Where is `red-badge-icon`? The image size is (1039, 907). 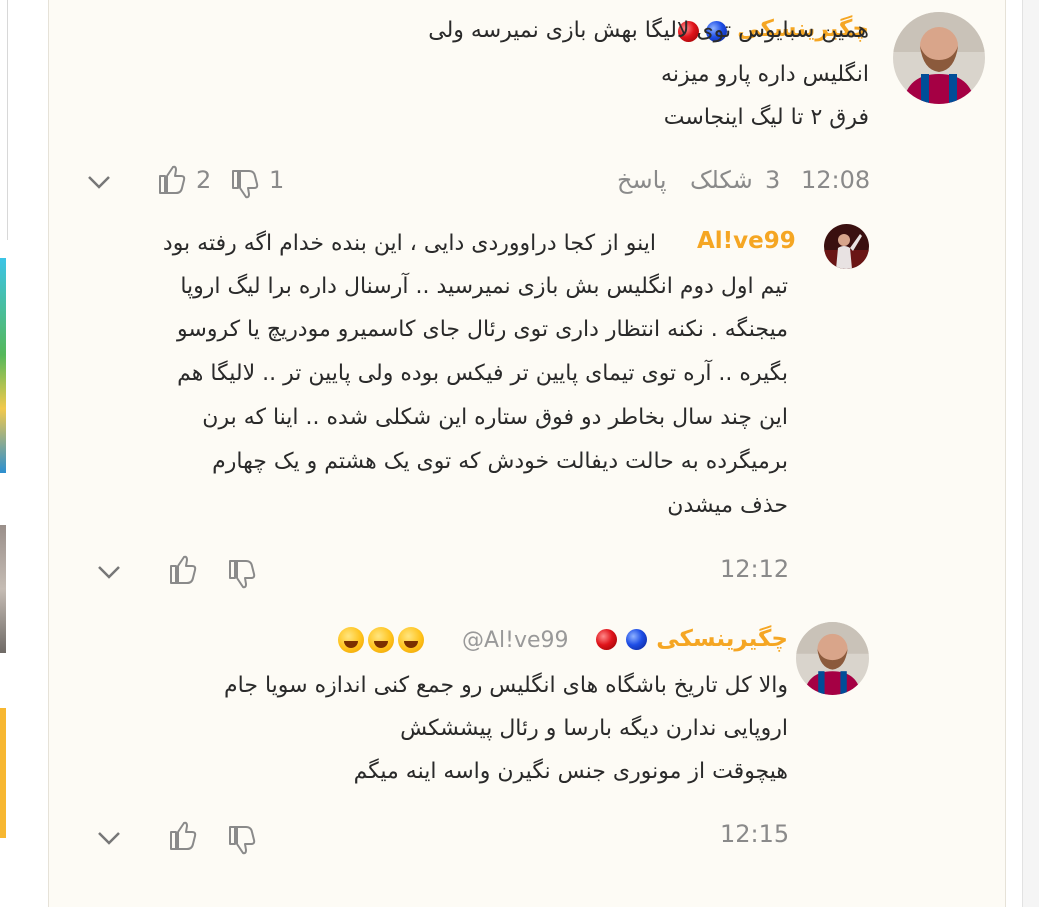
red-badge-icon is located at coordinates (606, 639).